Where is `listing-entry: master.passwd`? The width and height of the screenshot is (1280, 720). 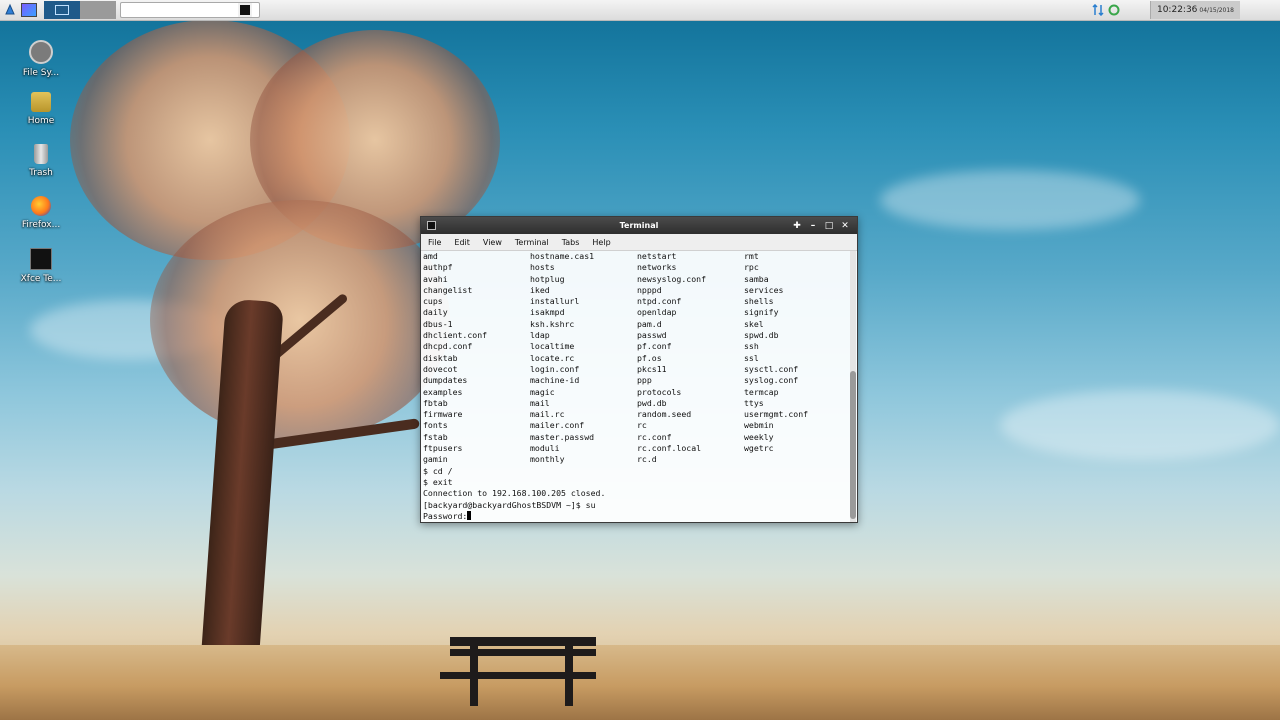 listing-entry: master.passwd is located at coordinates (562, 436).